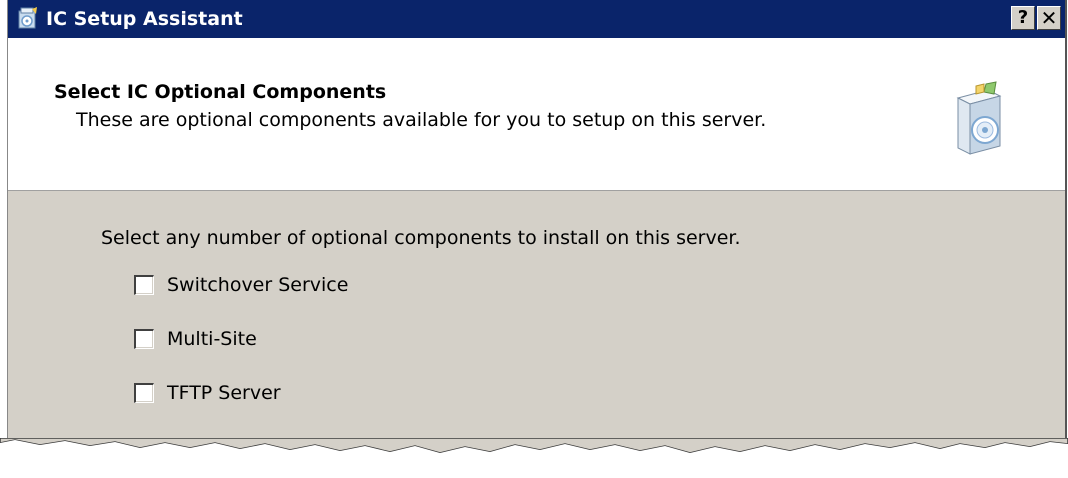 The width and height of the screenshot is (1068, 478). Describe the element at coordinates (144, 19) in the screenshot. I see `window-title: IC Setup Assistant` at that location.